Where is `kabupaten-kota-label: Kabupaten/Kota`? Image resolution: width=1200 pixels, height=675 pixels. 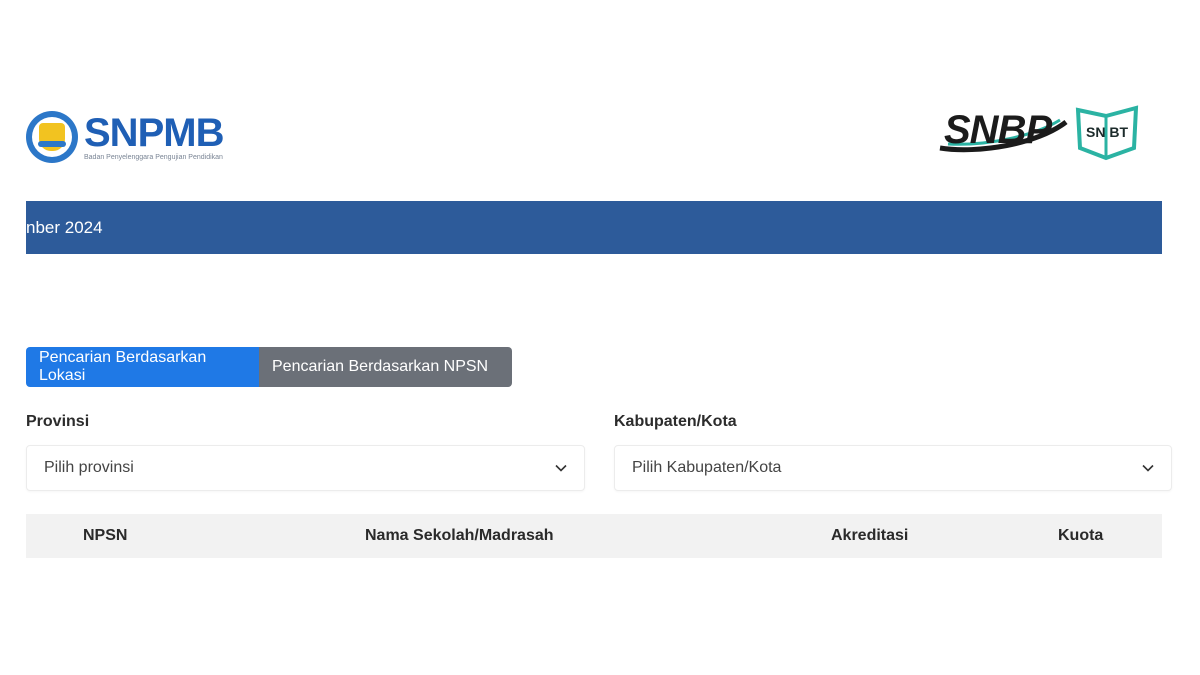
kabupaten-kota-label: Kabupaten/Kota is located at coordinates (675, 421).